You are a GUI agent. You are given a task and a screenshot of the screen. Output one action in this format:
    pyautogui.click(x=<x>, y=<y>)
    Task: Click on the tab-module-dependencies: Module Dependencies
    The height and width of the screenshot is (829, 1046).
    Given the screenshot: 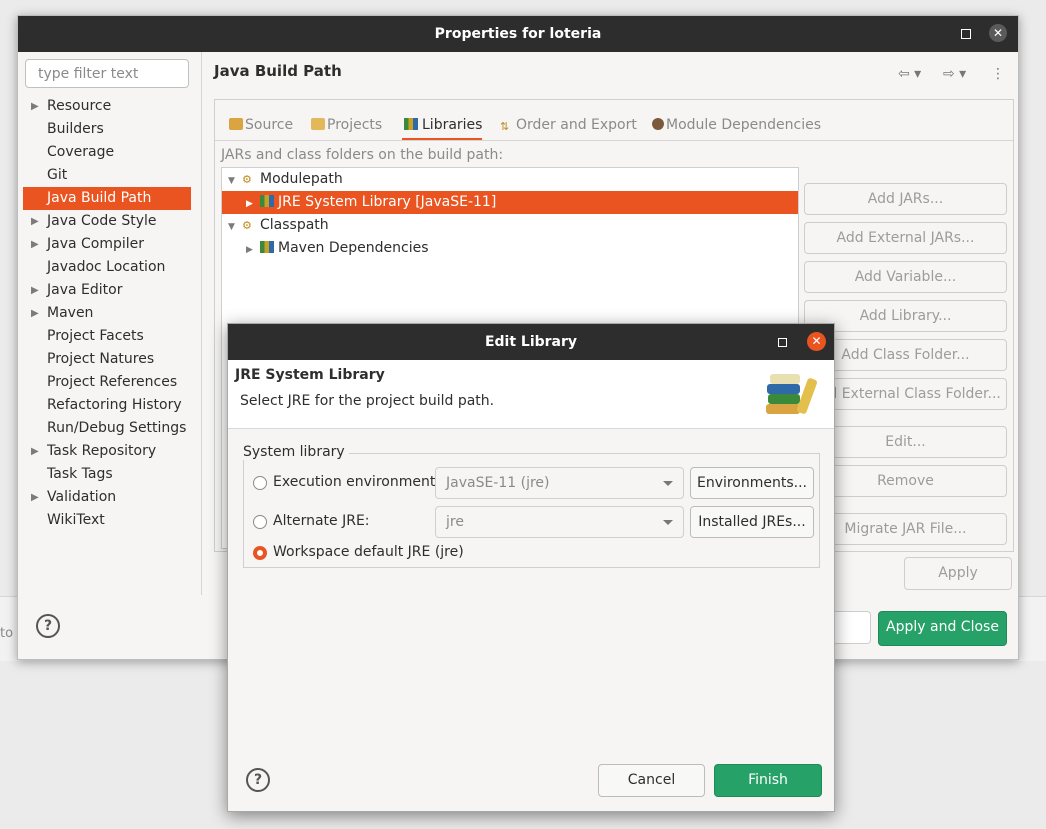 What is the action you would take?
    pyautogui.click(x=736, y=125)
    